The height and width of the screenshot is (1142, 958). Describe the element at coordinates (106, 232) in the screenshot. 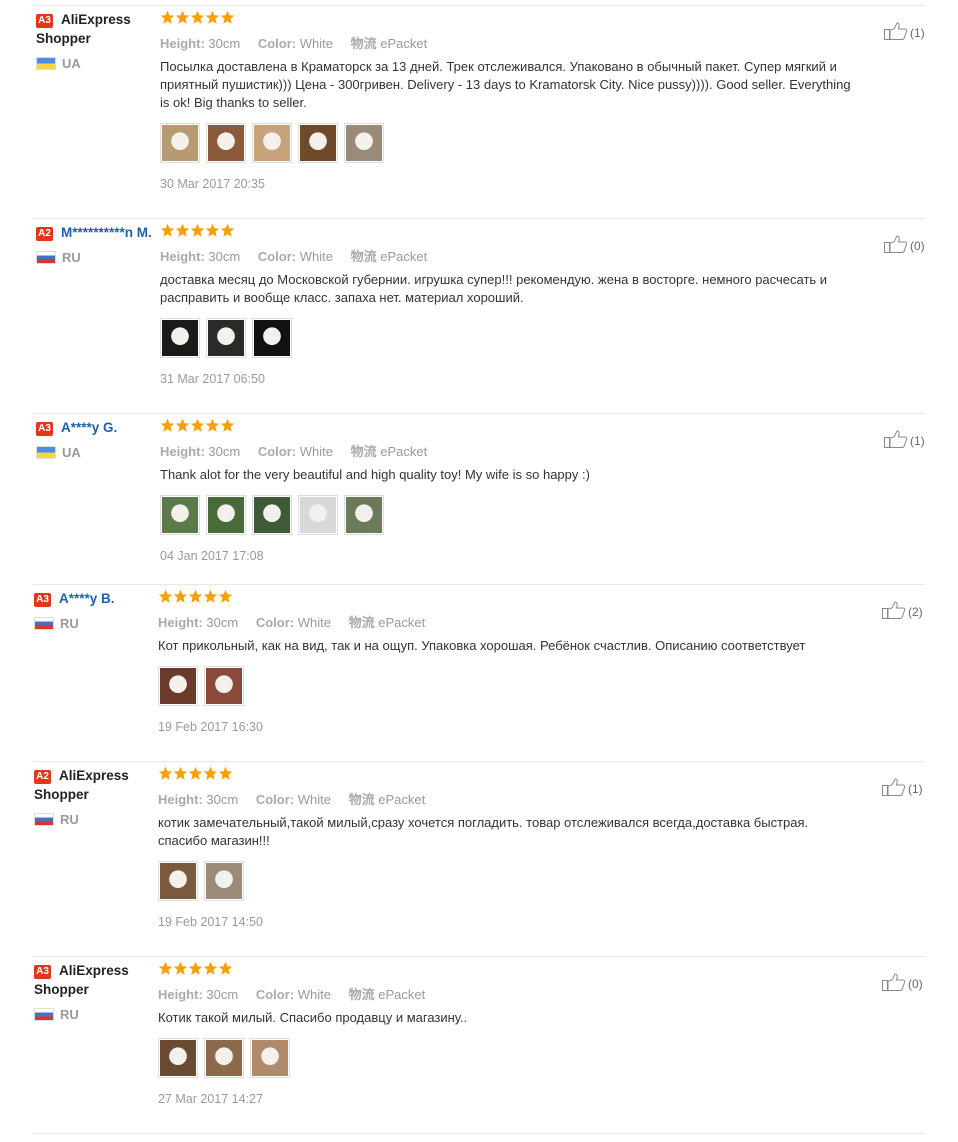

I see `reviewer-name-text: M**********n M.` at that location.